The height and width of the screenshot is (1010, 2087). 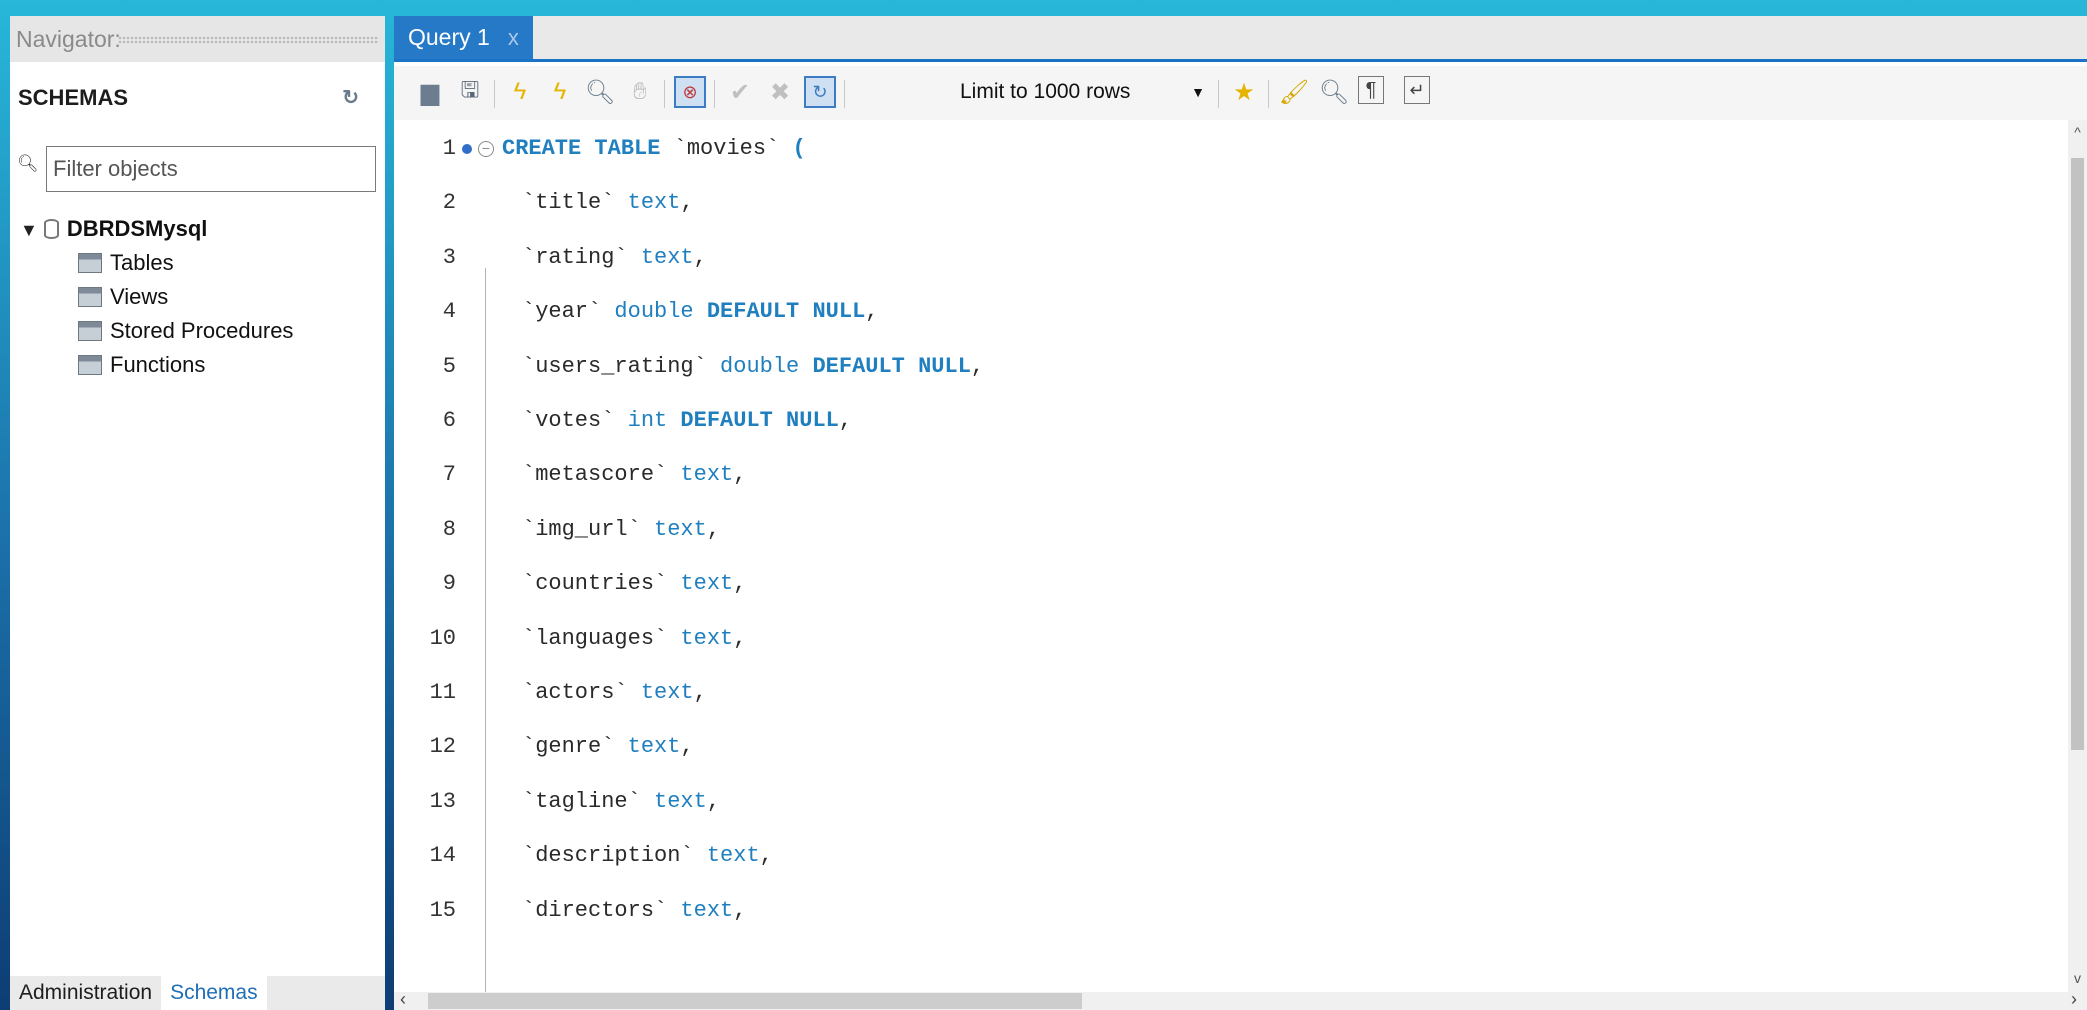 I want to click on stop-icon: ✋︎, so click(x=640, y=92).